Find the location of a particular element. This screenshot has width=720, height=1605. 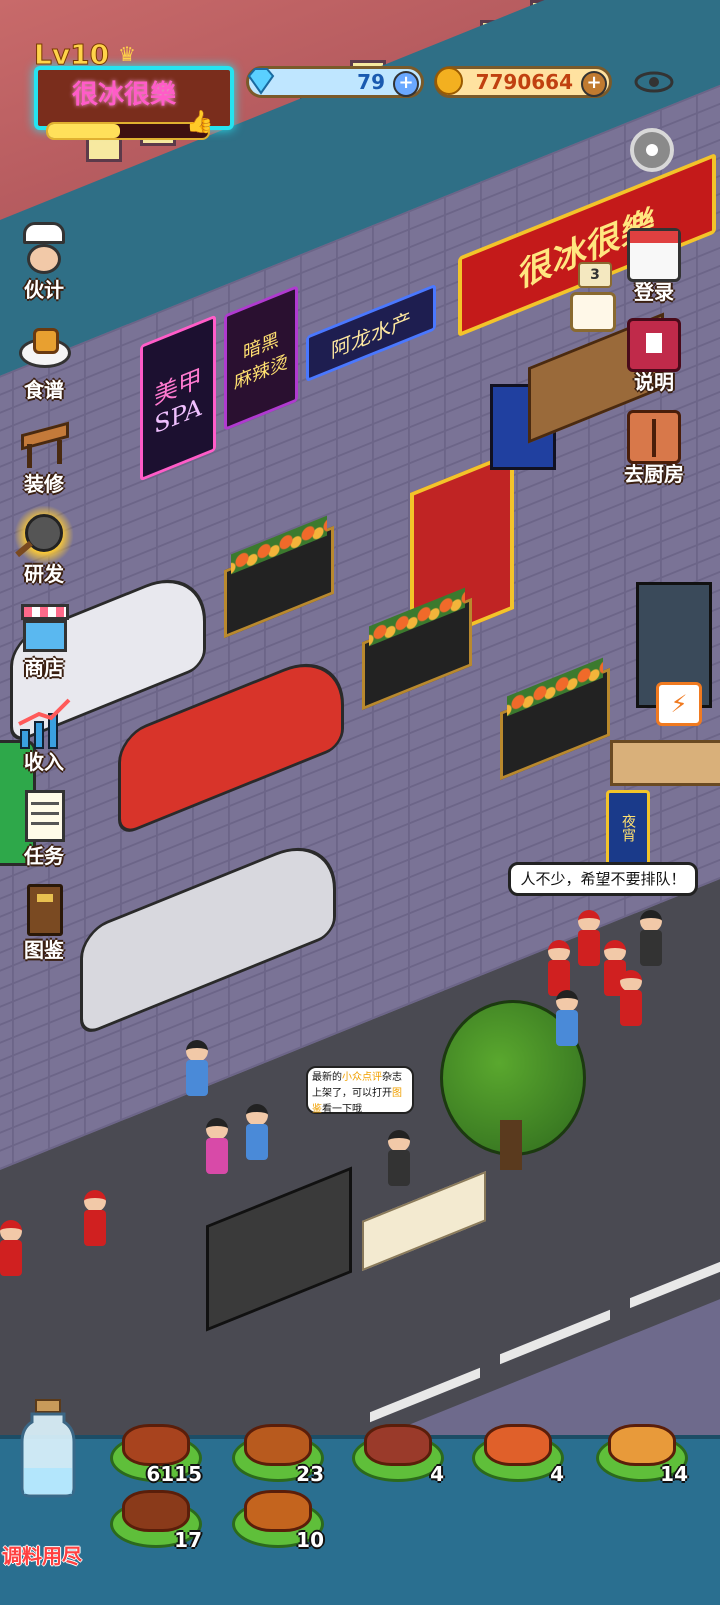

dish-order-icon is located at coordinates (593, 312).